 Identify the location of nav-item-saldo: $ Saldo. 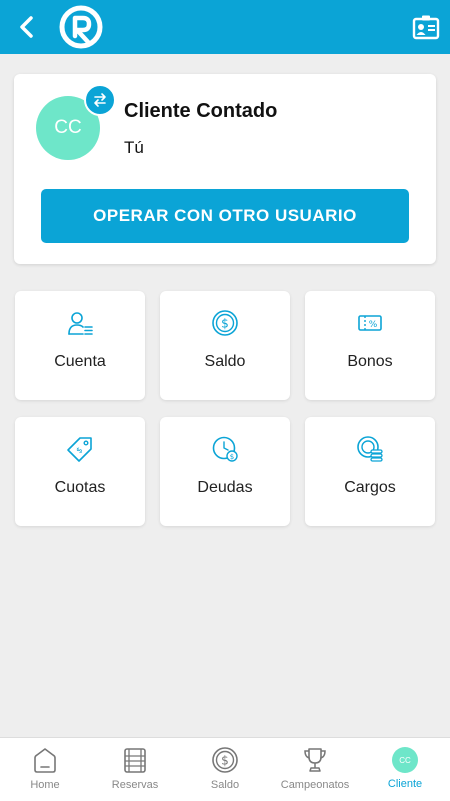
(225, 769).